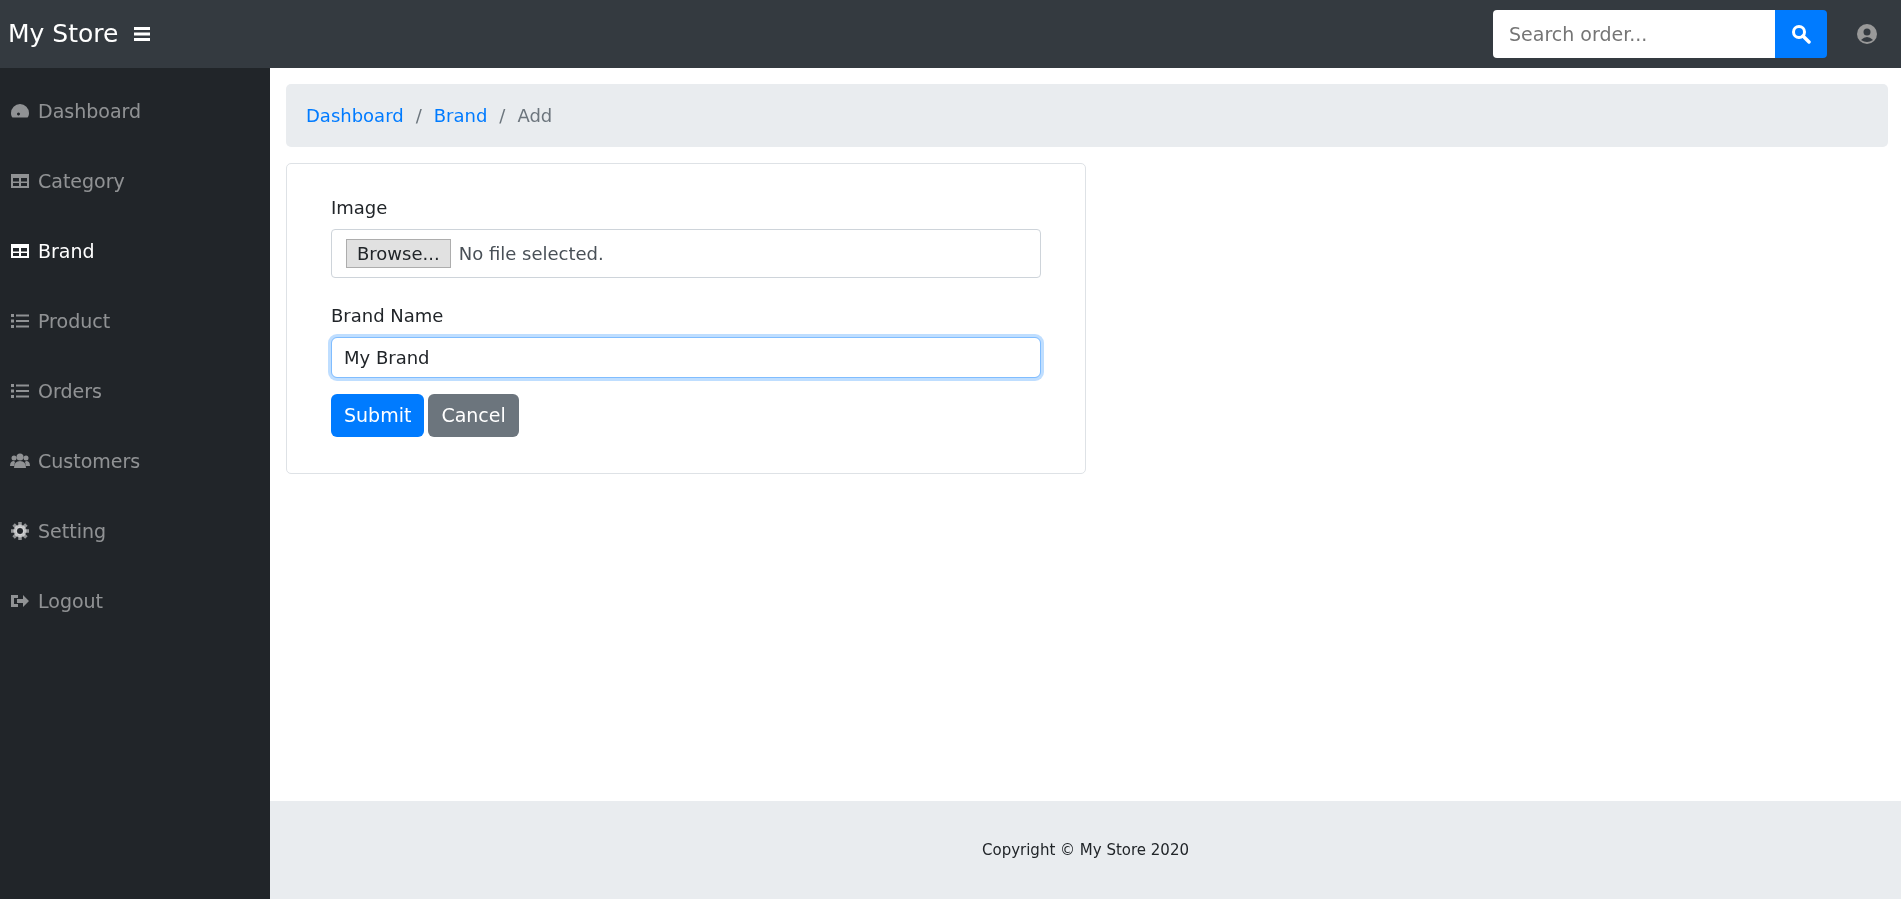  What do you see at coordinates (135, 391) in the screenshot?
I see `sidebar-item: Orders` at bounding box center [135, 391].